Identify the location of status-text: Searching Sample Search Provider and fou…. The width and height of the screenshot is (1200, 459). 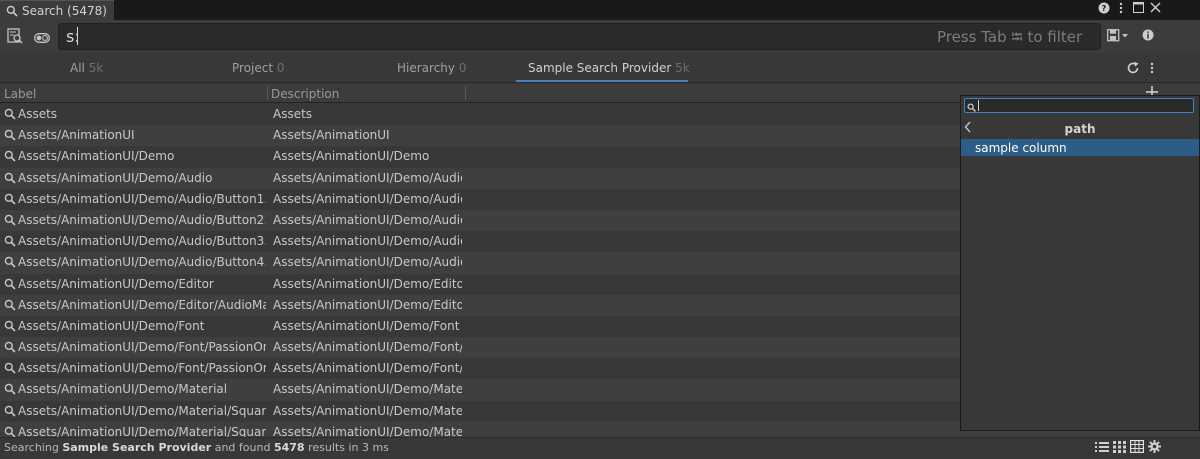
(196, 447).